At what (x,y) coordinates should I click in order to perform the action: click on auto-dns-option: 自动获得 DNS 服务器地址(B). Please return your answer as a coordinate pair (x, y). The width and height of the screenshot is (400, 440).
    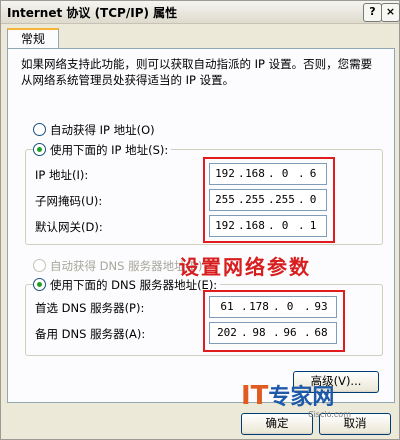
    Looking at the image, I should click on (117, 266).